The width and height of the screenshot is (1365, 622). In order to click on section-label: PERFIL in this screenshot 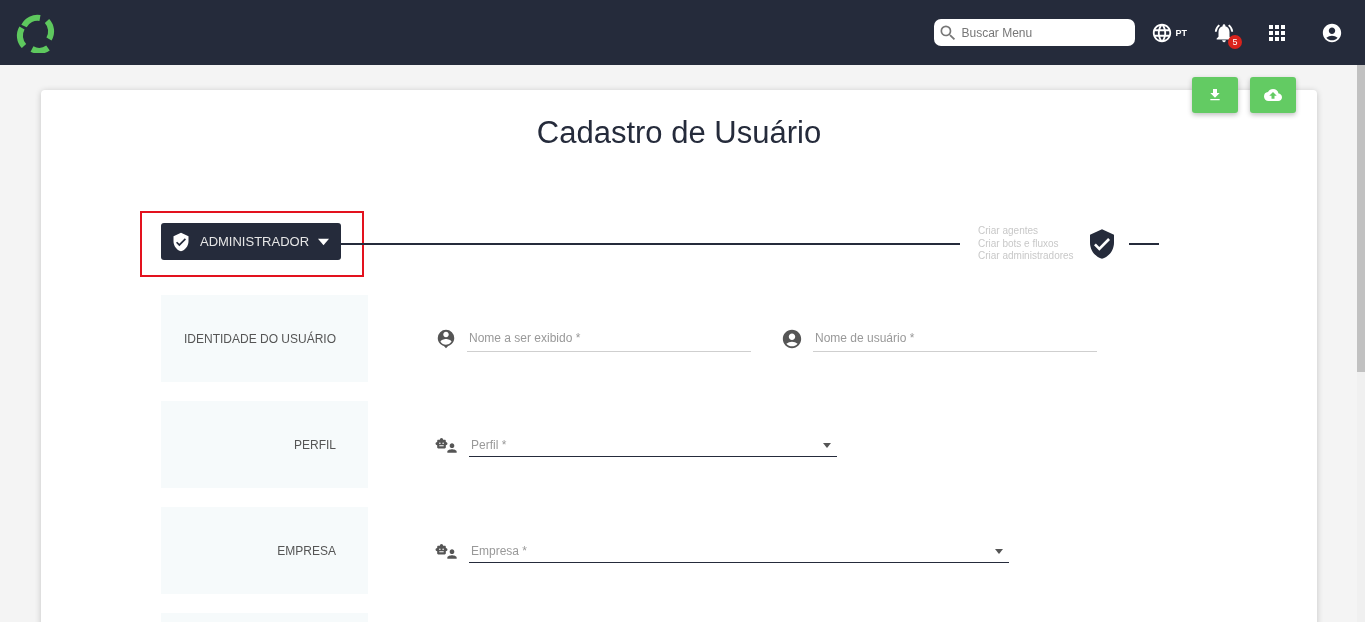, I will do `click(315, 444)`.